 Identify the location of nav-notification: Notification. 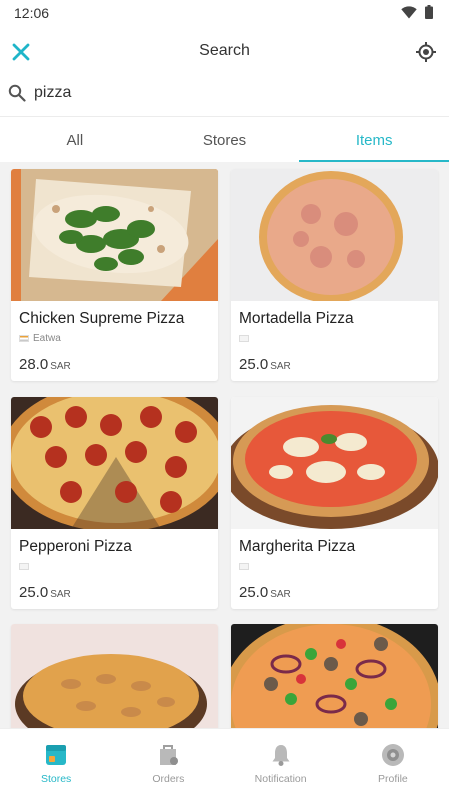
(281, 764).